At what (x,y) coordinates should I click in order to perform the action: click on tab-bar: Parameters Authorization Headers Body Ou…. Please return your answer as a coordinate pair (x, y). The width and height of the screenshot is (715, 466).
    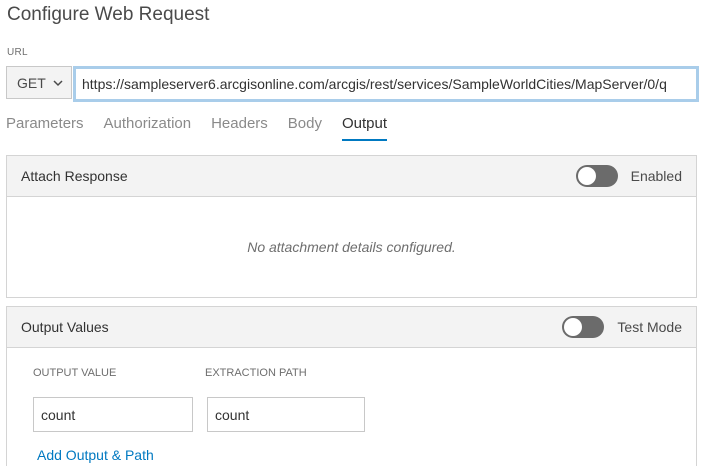
    Looking at the image, I should click on (206, 128).